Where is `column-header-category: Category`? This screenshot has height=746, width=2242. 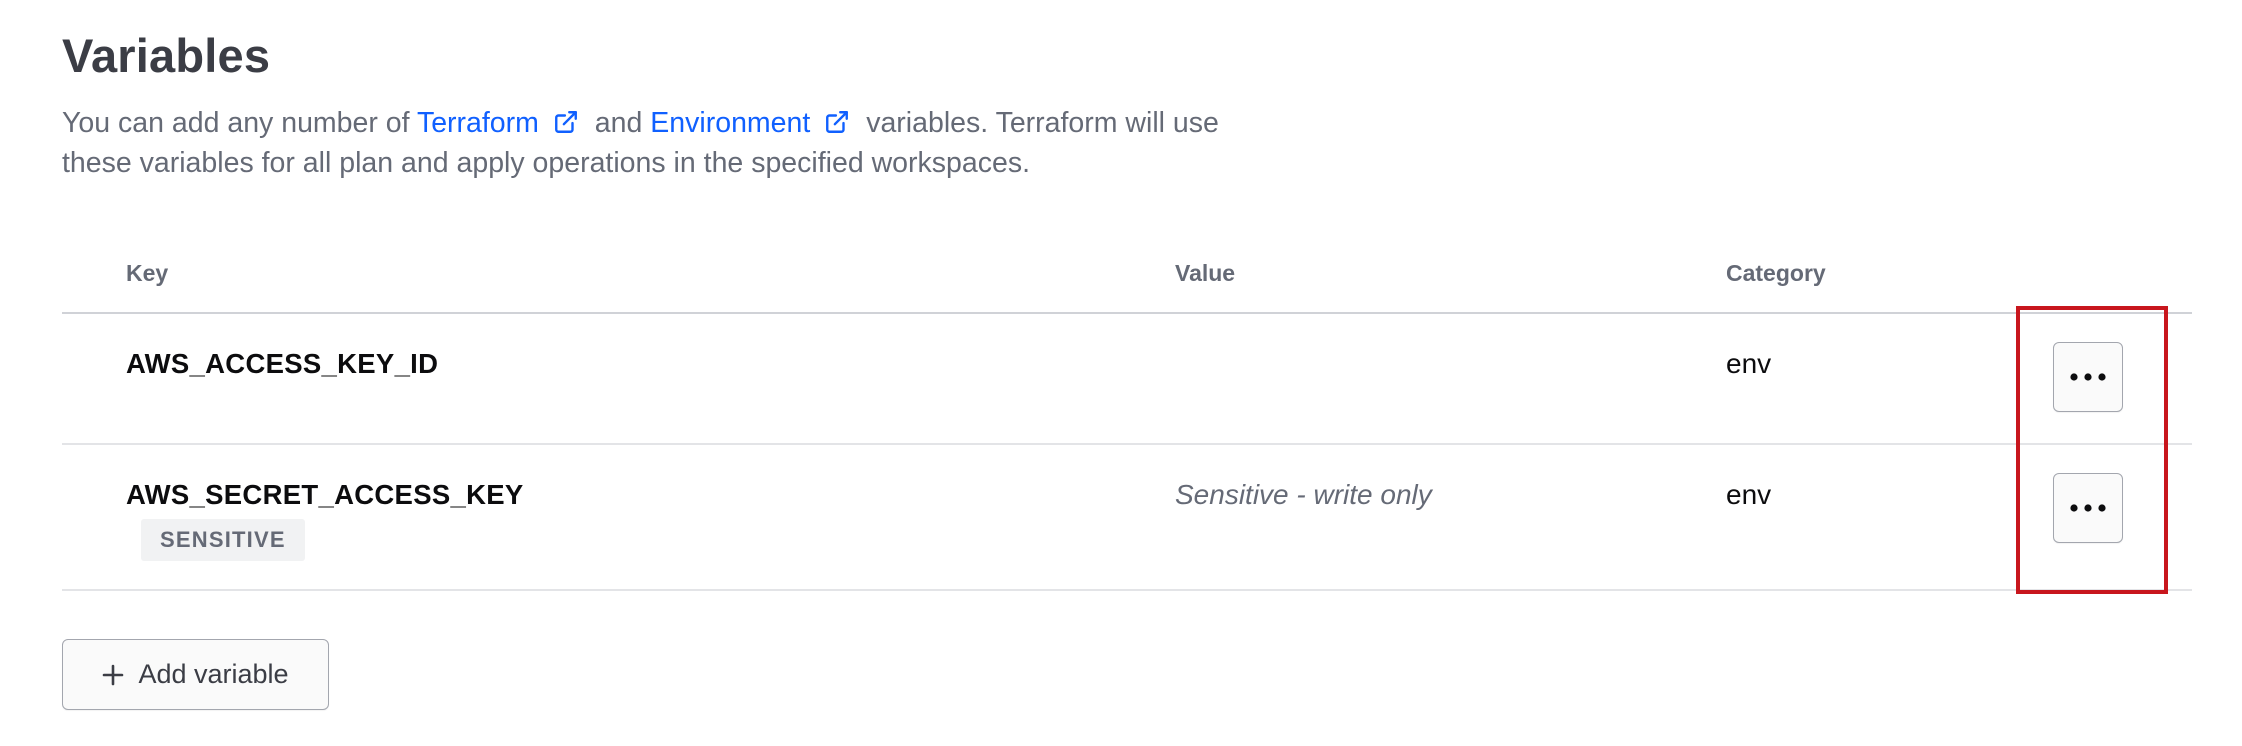
column-header-category: Category is located at coordinates (1776, 273).